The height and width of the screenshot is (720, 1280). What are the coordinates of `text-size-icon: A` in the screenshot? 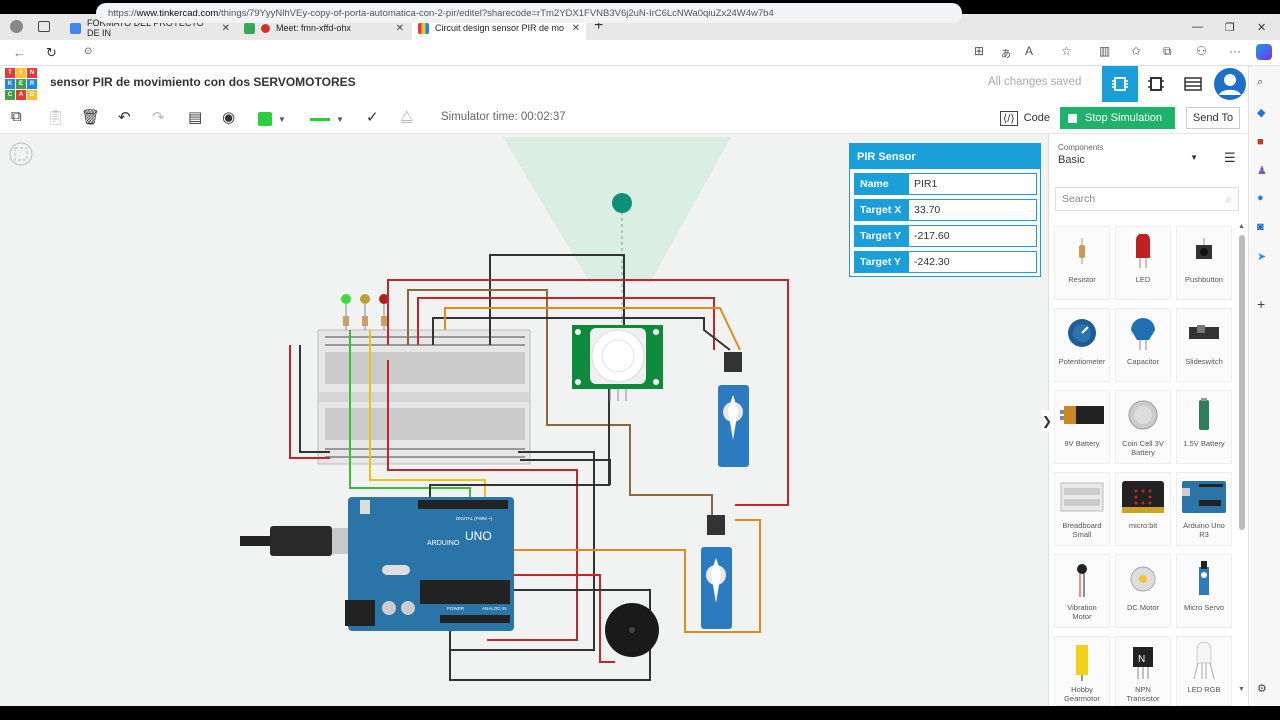 It's located at (1029, 51).